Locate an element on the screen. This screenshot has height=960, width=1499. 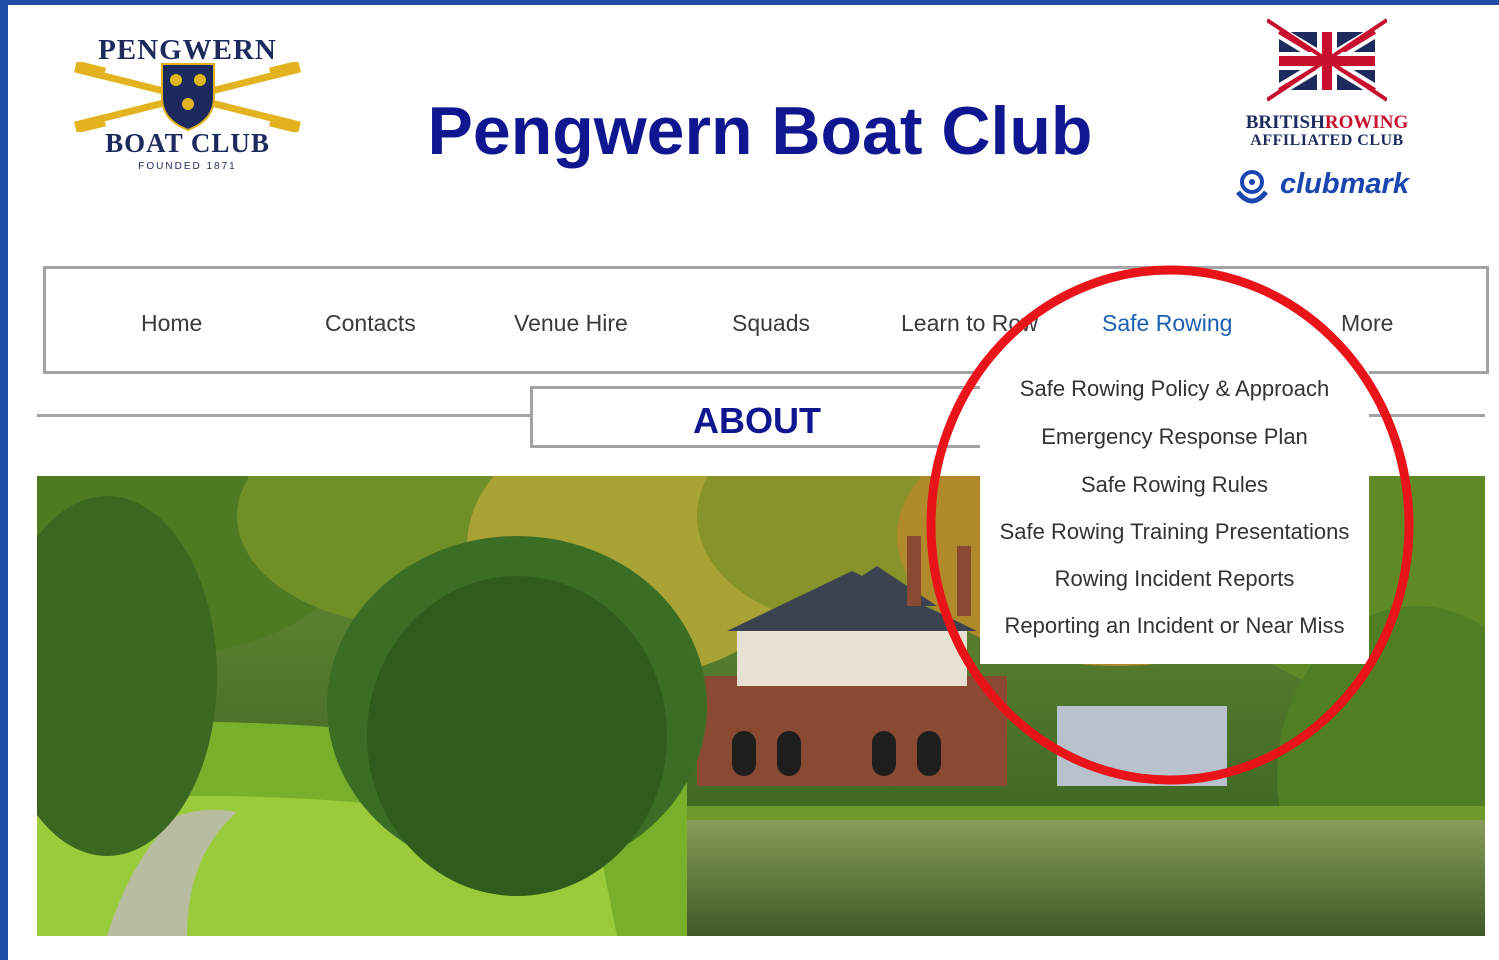
union-jack-icon is located at coordinates (1327, 60).